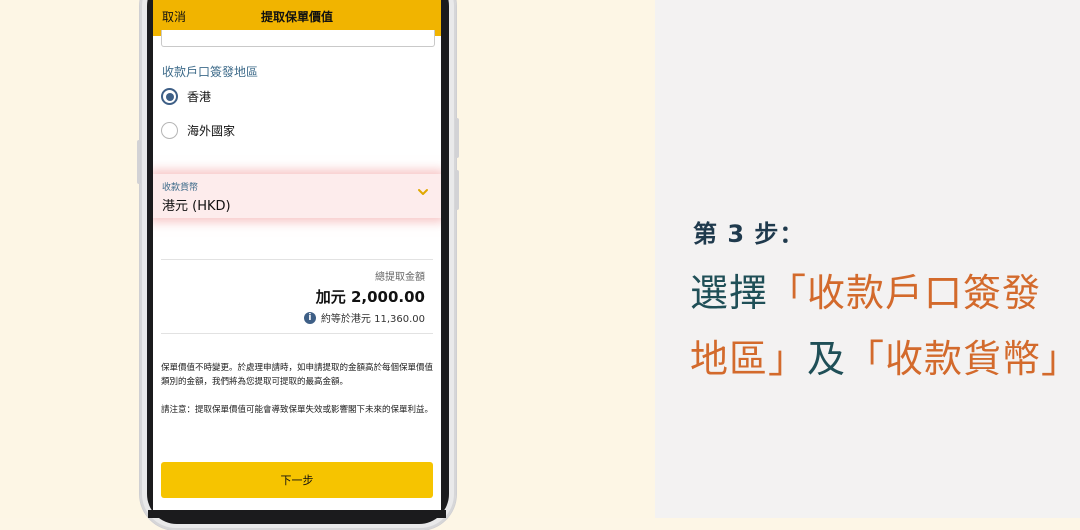 The image size is (1080, 530). I want to click on phone-side-button-left, so click(139, 162).